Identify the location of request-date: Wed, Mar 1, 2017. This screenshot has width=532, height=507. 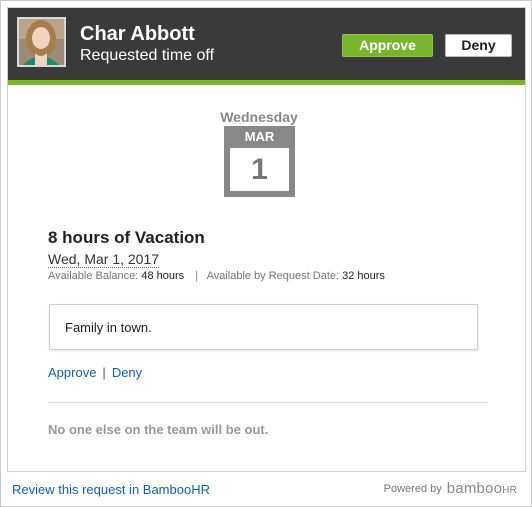
(104, 259).